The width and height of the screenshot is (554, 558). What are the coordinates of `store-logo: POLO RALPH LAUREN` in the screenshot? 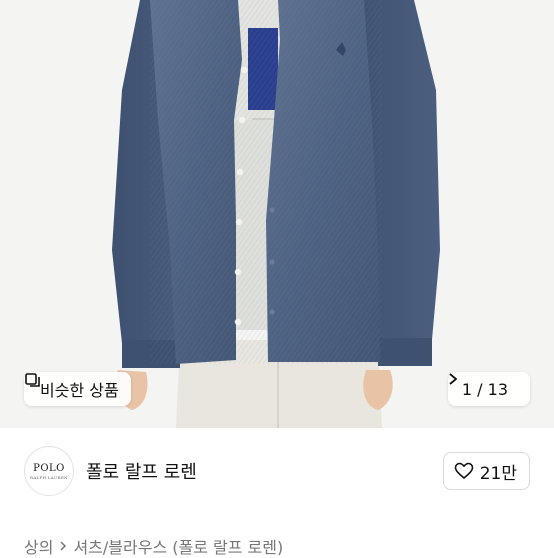 It's located at (49, 471).